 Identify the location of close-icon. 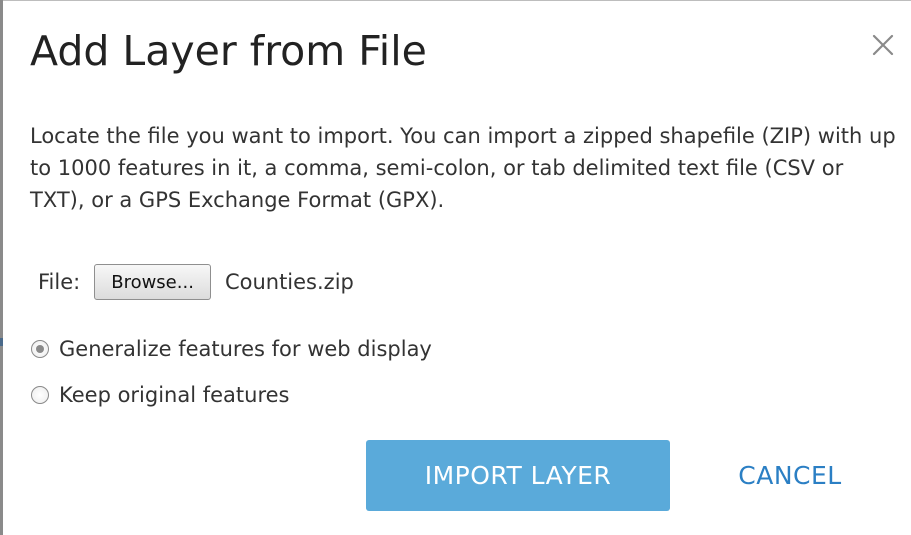
(883, 45).